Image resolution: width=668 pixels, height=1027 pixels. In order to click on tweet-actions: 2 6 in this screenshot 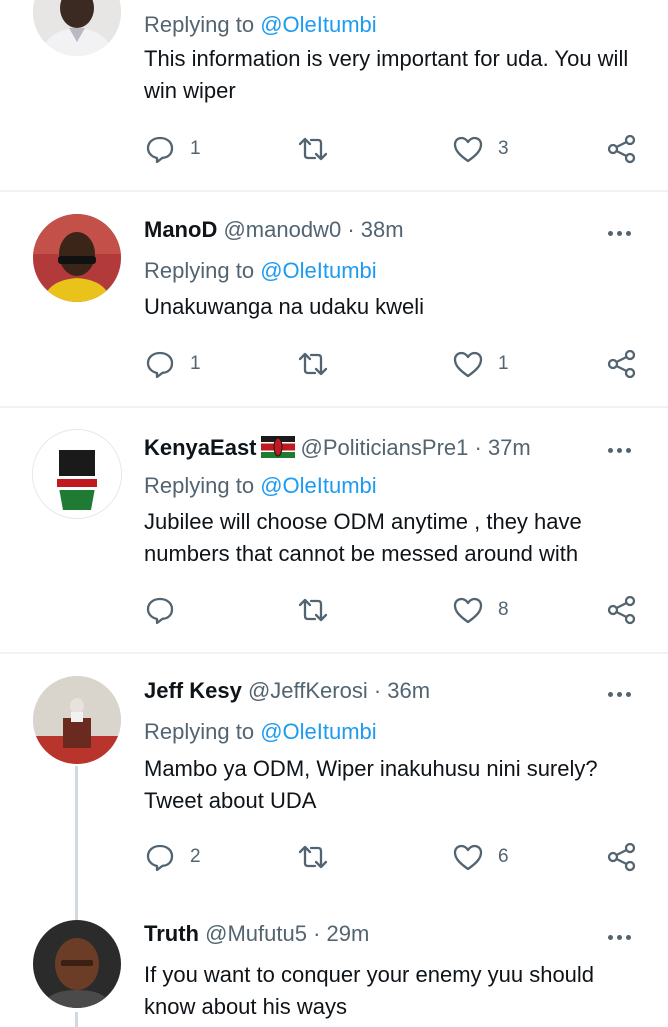, I will do `click(394, 857)`.